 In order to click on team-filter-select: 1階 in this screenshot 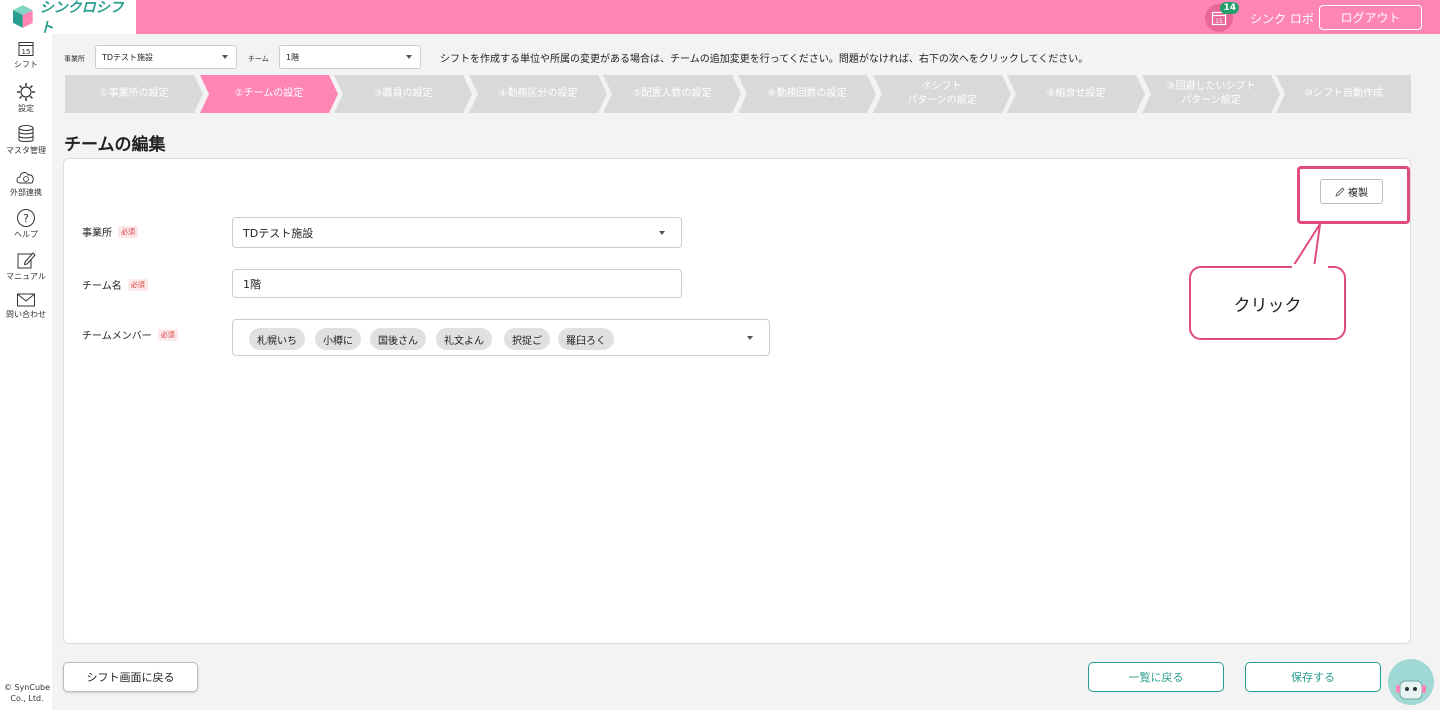, I will do `click(350, 57)`.